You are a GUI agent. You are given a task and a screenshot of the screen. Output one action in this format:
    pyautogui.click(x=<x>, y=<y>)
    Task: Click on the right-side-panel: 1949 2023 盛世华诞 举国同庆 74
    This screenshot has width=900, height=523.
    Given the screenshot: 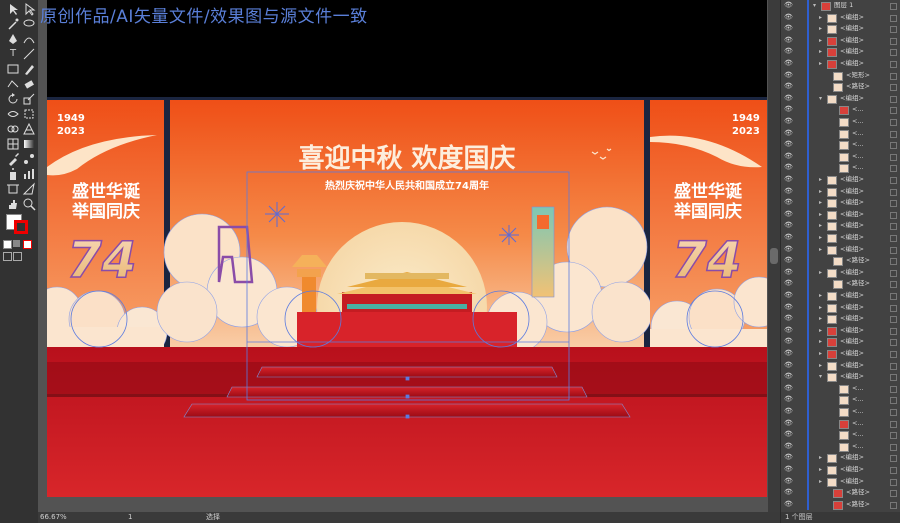 What is the action you would take?
    pyautogui.click(x=708, y=227)
    